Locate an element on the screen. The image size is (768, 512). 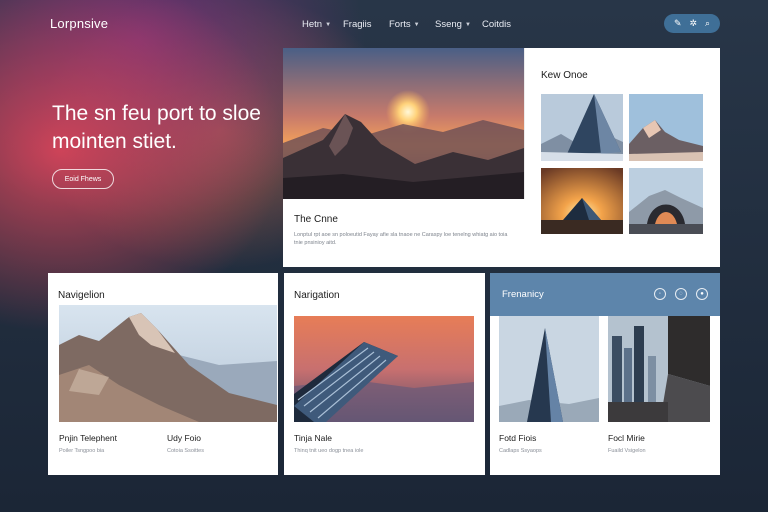
feature-hero-image is located at coordinates (403, 123).